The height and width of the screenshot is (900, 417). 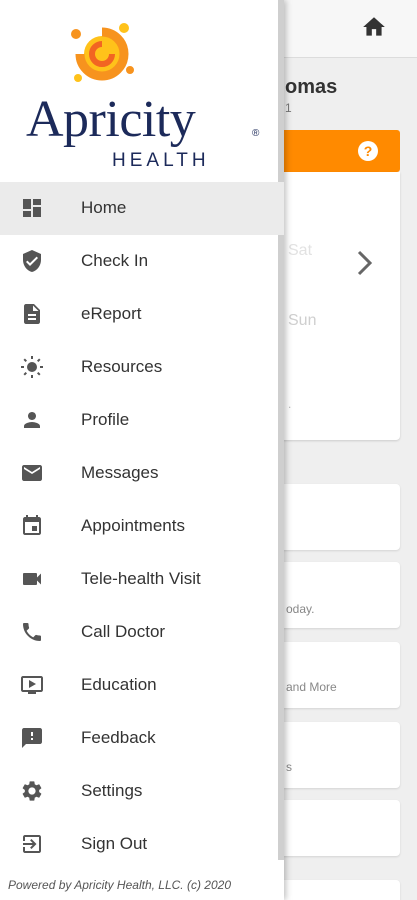 I want to click on menu-item-feedback: Feedback, so click(x=142, y=738).